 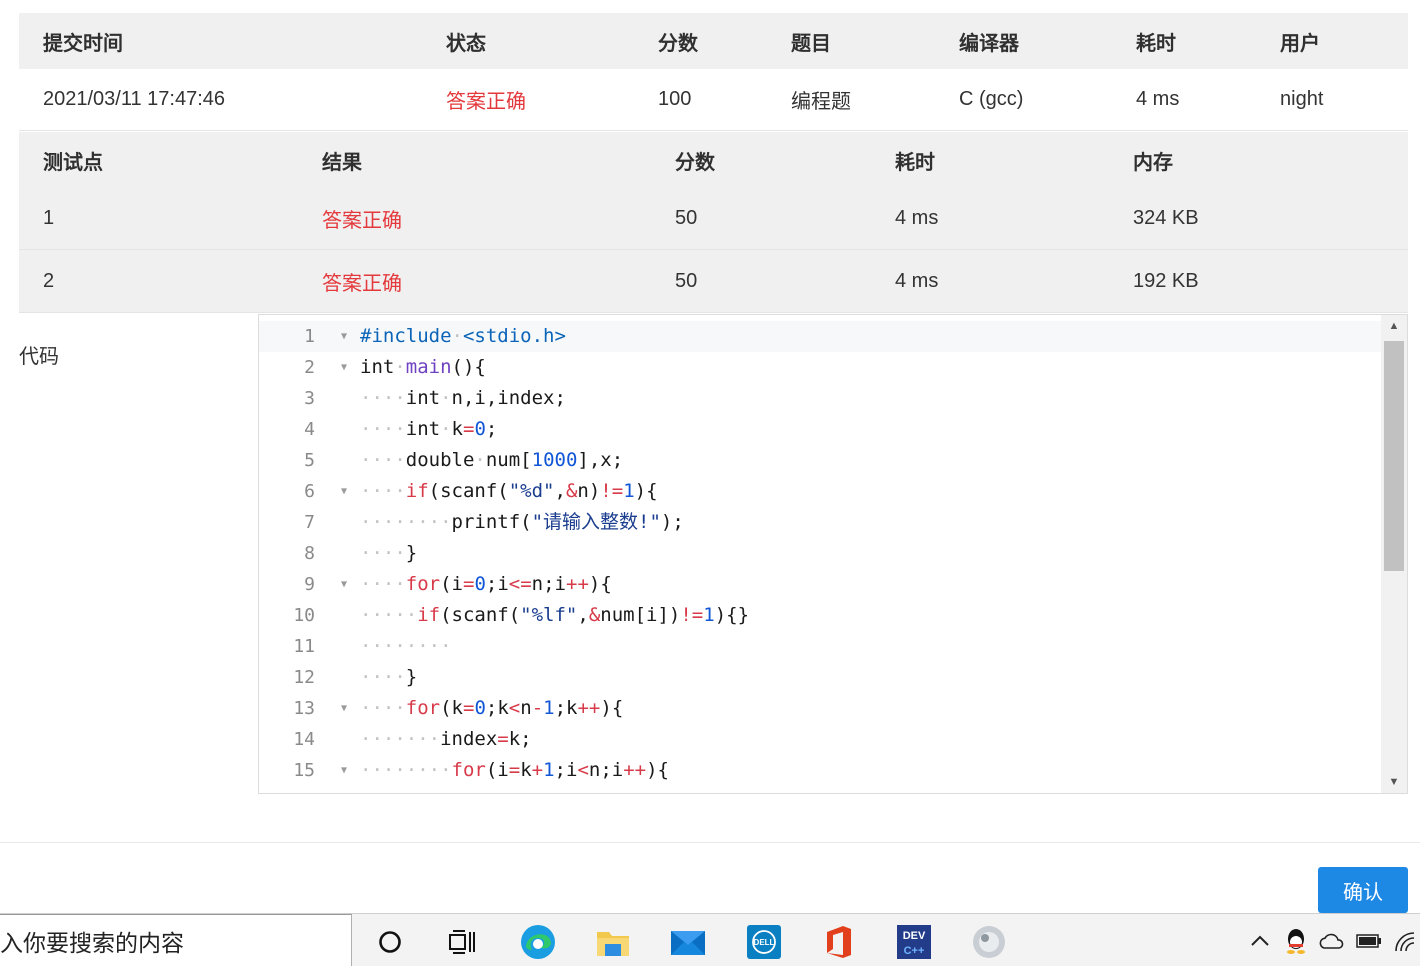 I want to click on line-number: 14, so click(x=304, y=739).